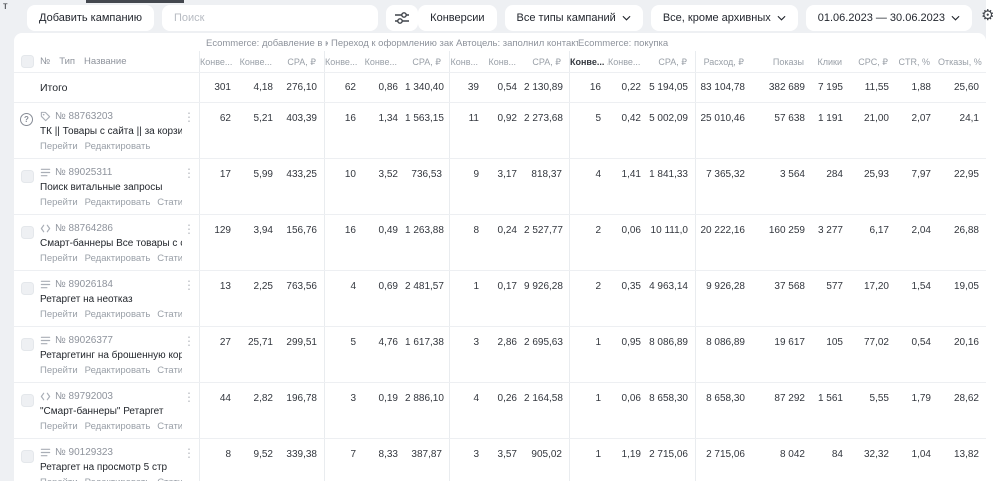 This screenshot has height=481, width=999. Describe the element at coordinates (476, 342) in the screenshot. I see `metric-cell: 3` at that location.